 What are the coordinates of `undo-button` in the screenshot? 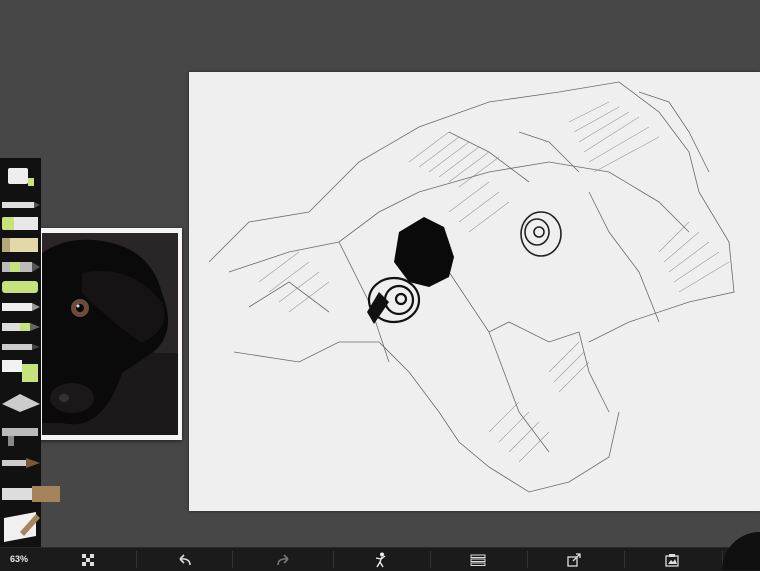 It's located at (185, 559).